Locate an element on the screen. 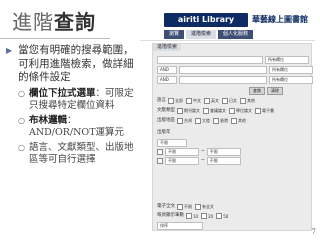 The image size is (320, 240). doc-type-option-label: 會議論文 is located at coordinates (218, 110).